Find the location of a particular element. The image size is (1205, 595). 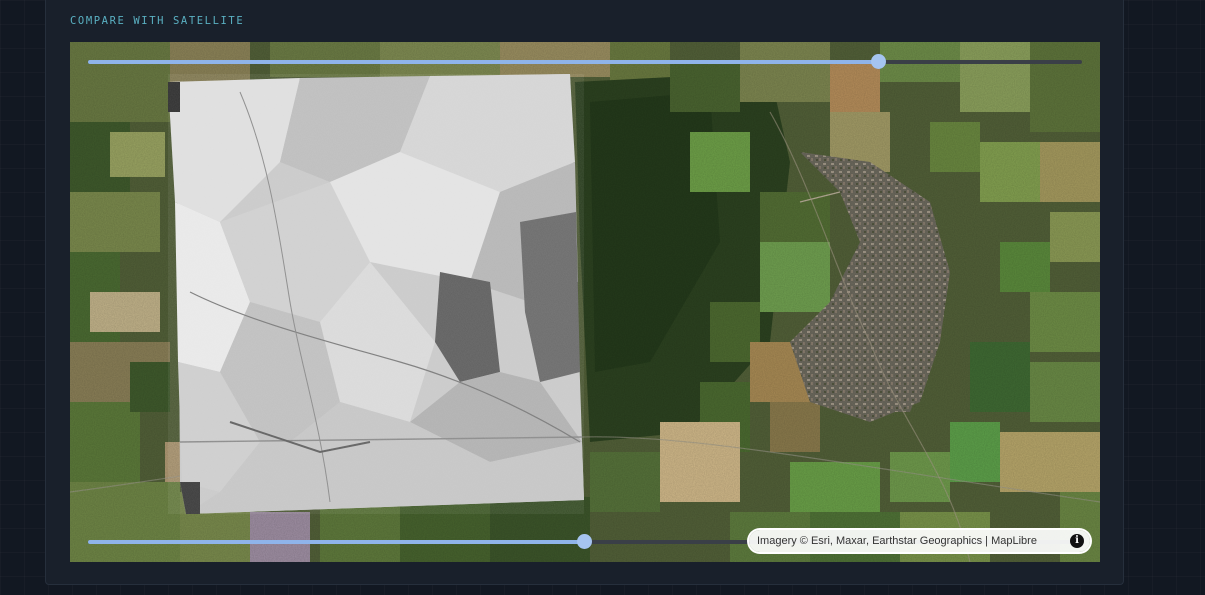

info-icon: i is located at coordinates (1077, 541).